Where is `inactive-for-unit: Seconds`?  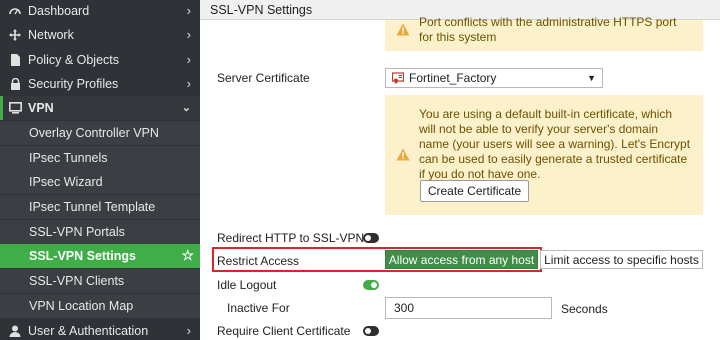
inactive-for-unit: Seconds is located at coordinates (584, 309).